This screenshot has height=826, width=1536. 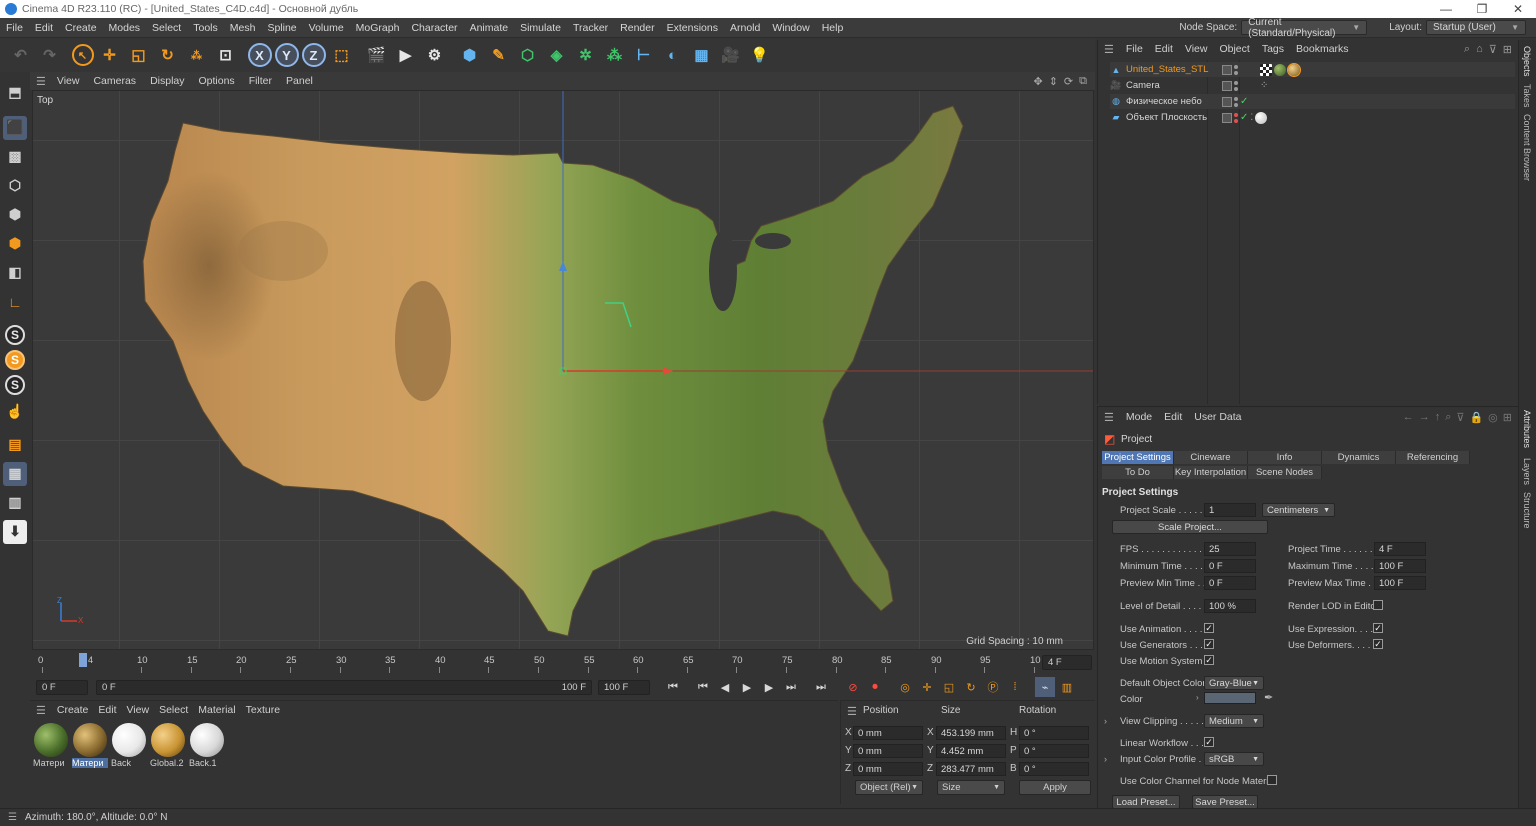 What do you see at coordinates (470, 55) in the screenshot?
I see `cube-icon: ⬢` at bounding box center [470, 55].